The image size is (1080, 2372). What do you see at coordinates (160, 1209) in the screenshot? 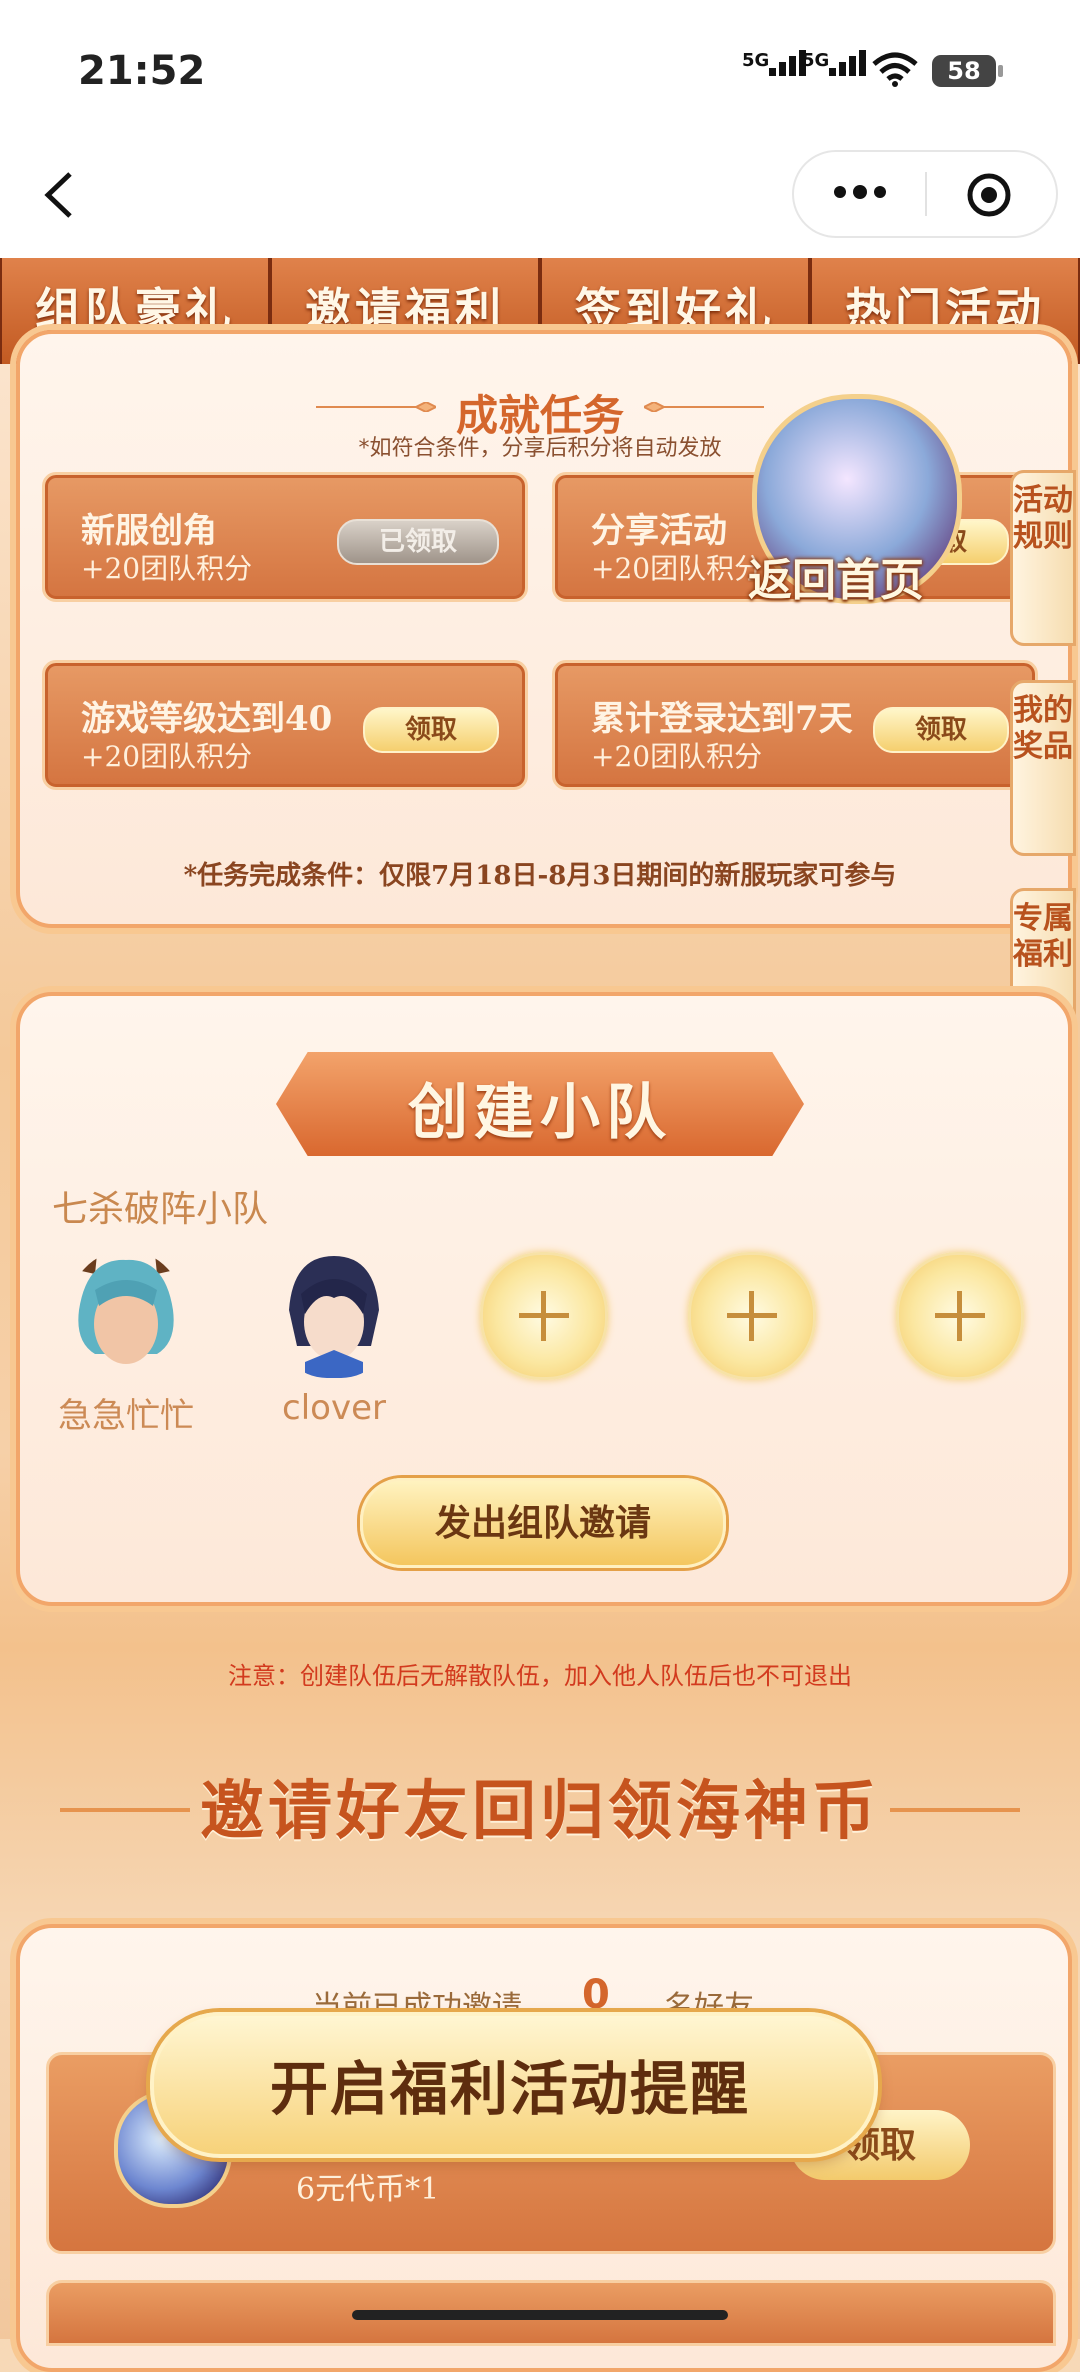
I see `team-name: 七杀破阵小队` at bounding box center [160, 1209].